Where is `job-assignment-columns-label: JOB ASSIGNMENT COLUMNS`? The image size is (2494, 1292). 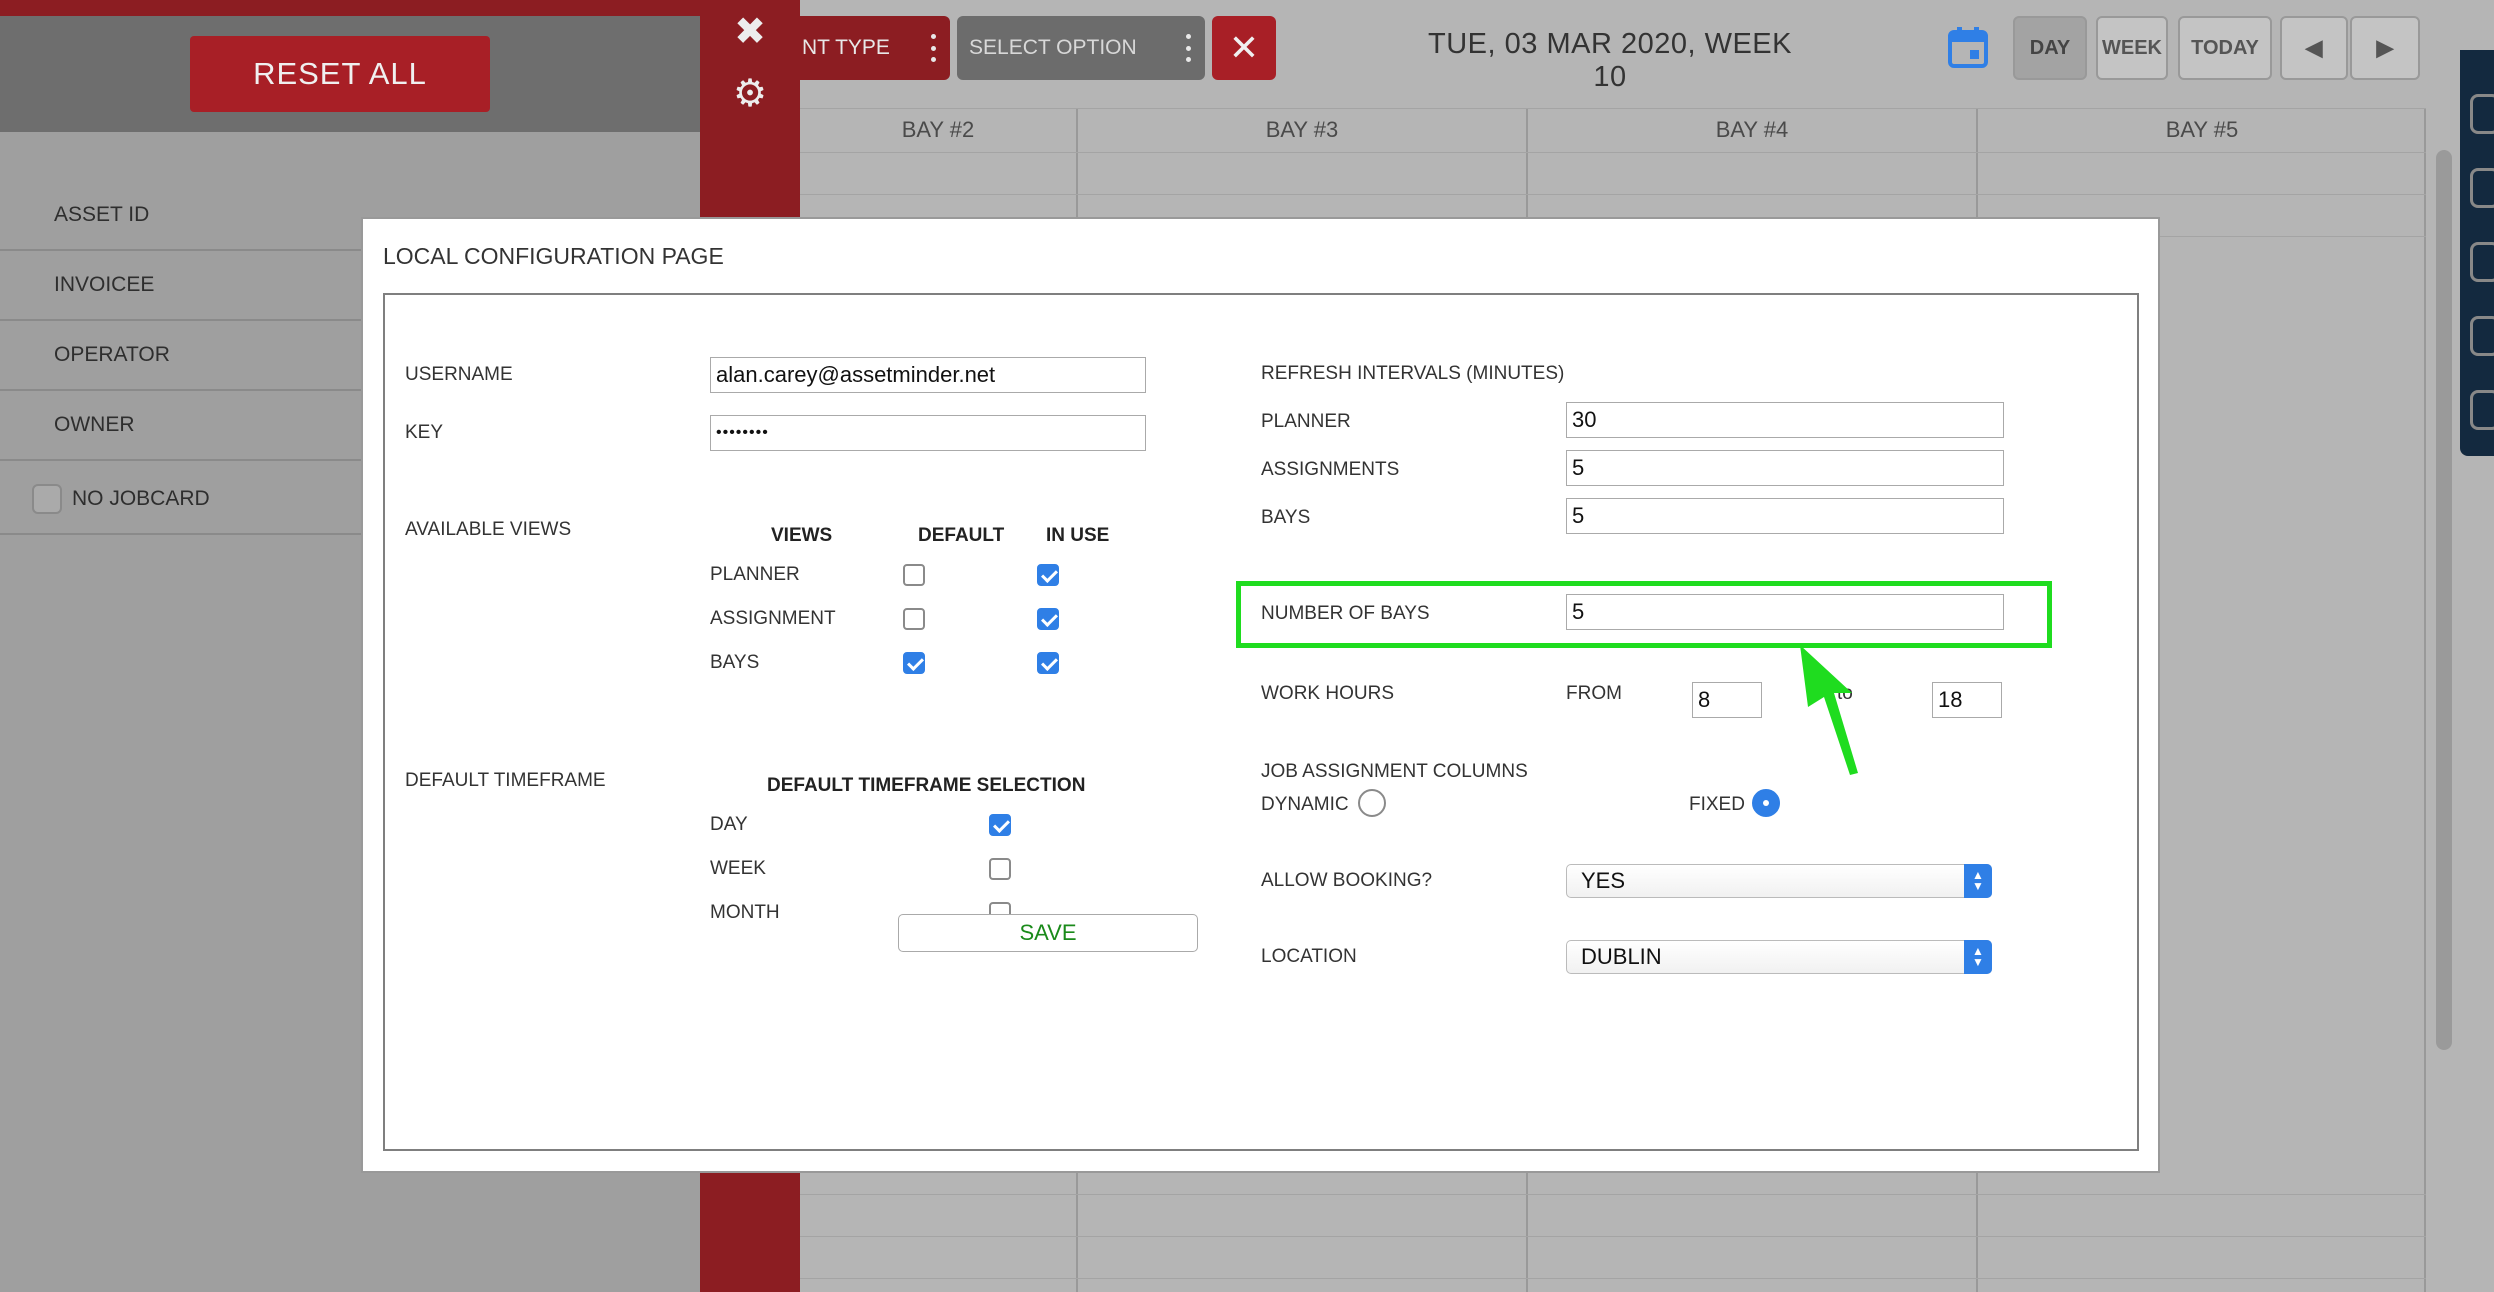 job-assignment-columns-label: JOB ASSIGNMENT COLUMNS is located at coordinates (1394, 771).